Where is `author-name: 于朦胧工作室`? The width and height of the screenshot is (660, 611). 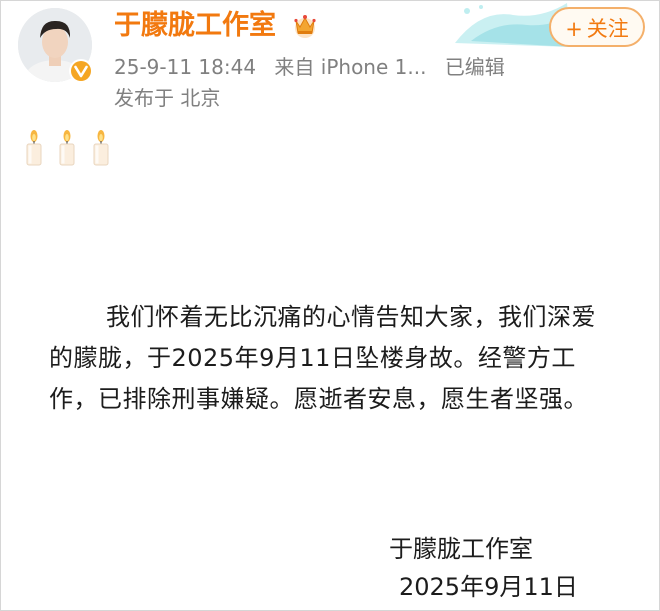
author-name: 于朦胧工作室 is located at coordinates (195, 26).